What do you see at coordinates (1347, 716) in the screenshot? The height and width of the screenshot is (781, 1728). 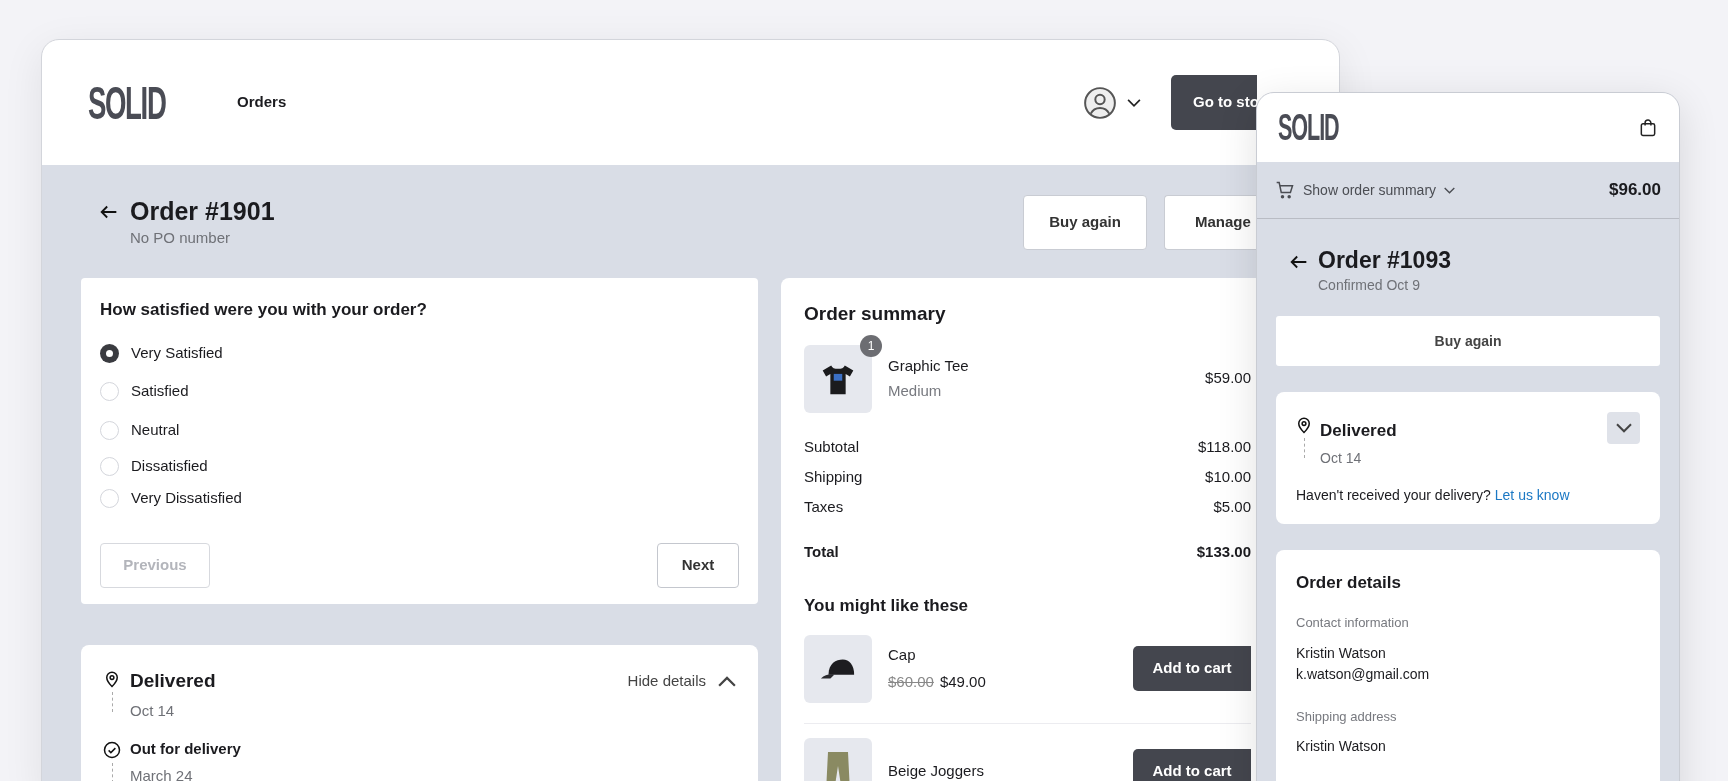 I see `section-label: Shipping address` at bounding box center [1347, 716].